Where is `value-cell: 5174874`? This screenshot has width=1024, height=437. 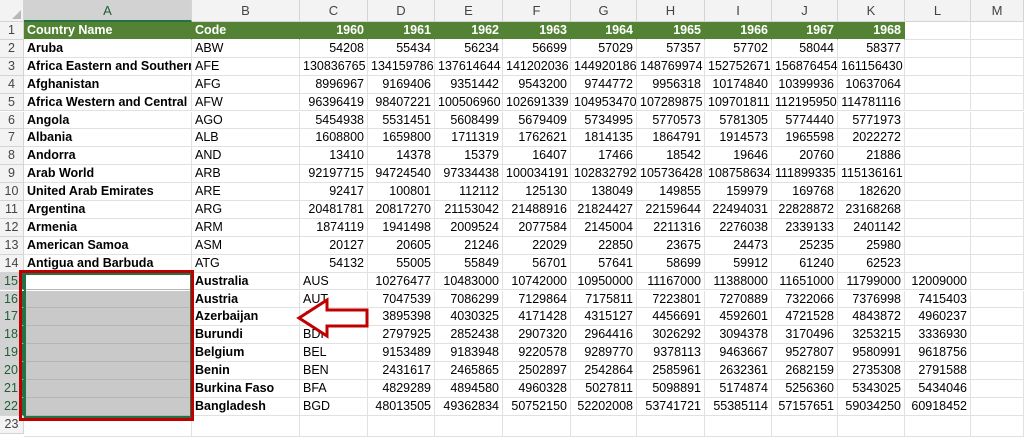 value-cell: 5174874 is located at coordinates (738, 389).